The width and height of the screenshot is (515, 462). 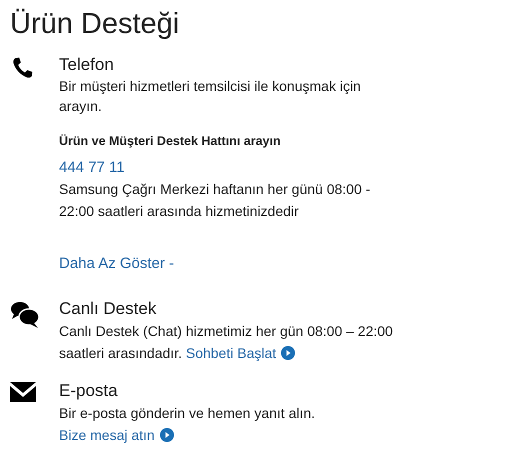 I want to click on chat-icon, so click(x=25, y=314).